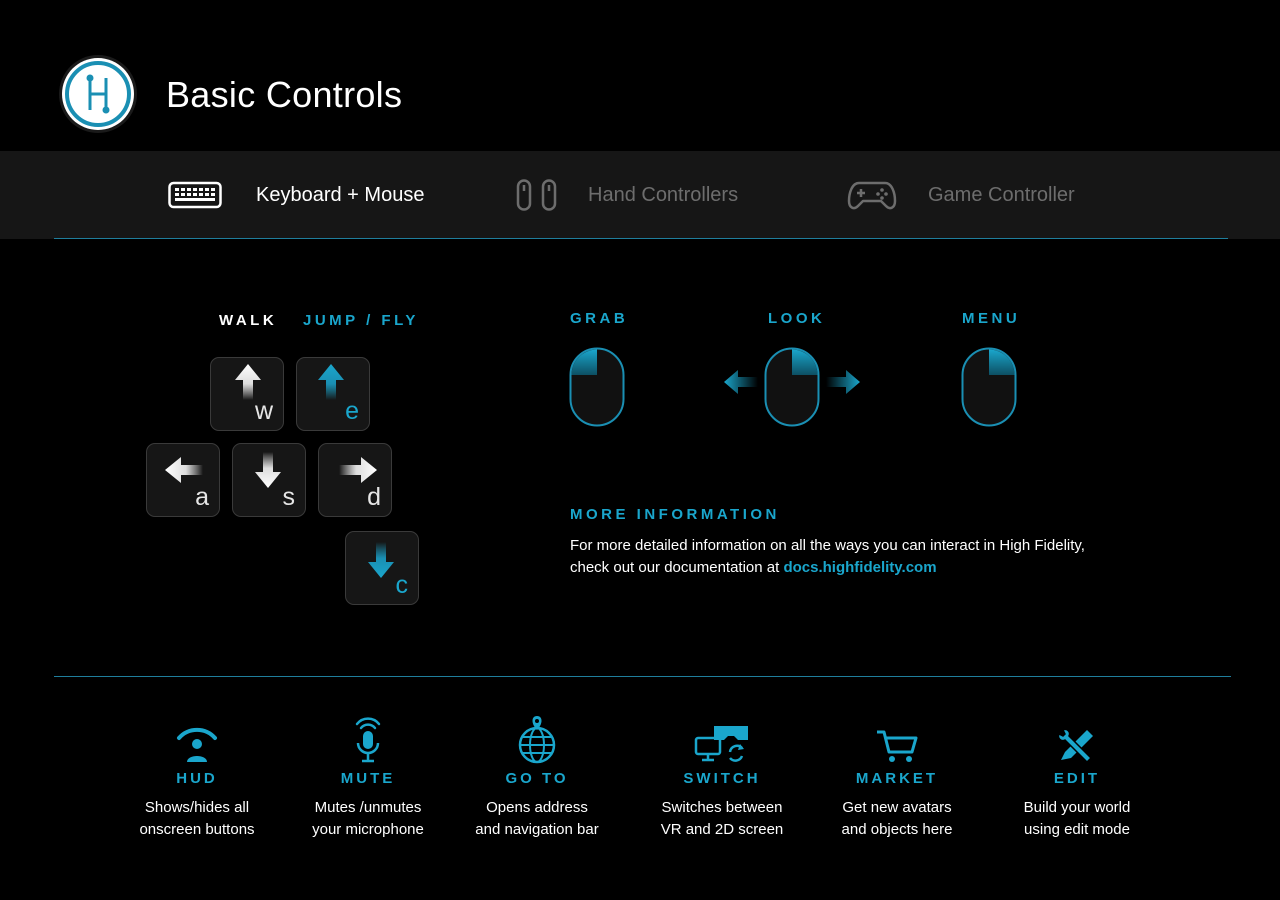 The width and height of the screenshot is (1280, 900). I want to click on tab-keyboard-mouse: Keyboard + Mouse, so click(296, 195).